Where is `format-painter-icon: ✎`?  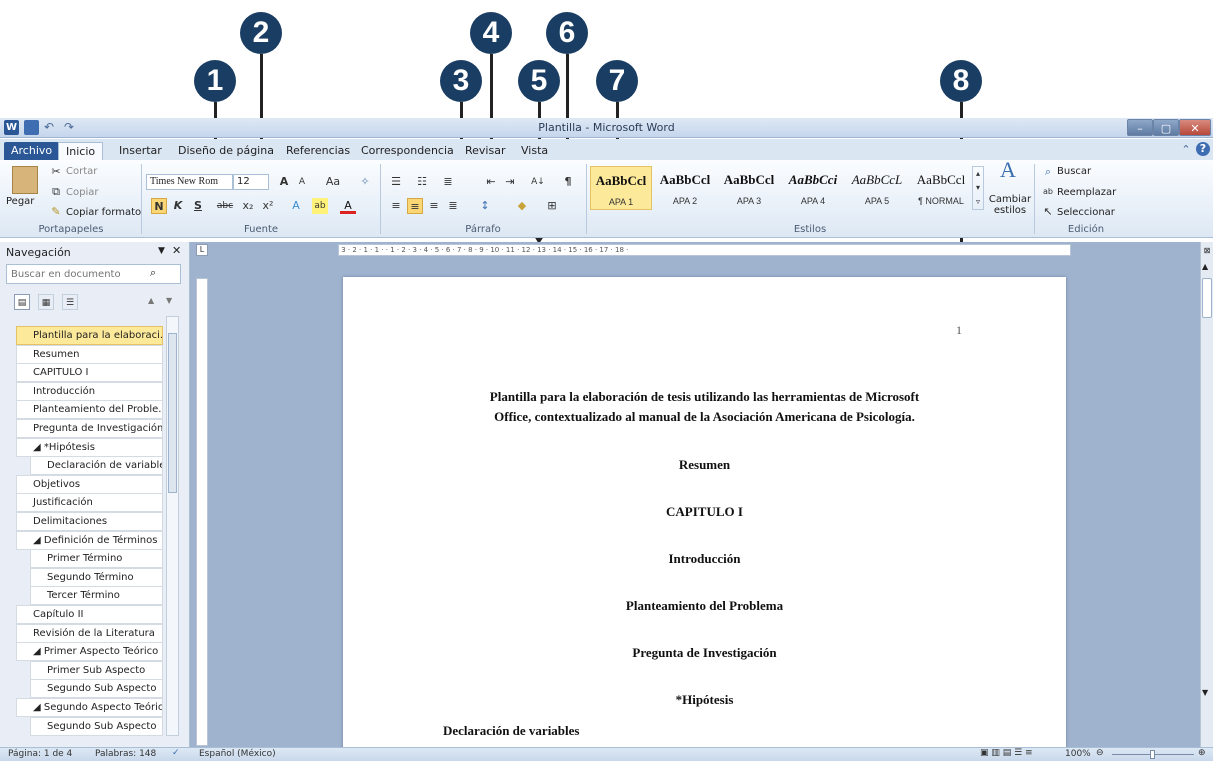
format-painter-icon: ✎ is located at coordinates (56, 212).